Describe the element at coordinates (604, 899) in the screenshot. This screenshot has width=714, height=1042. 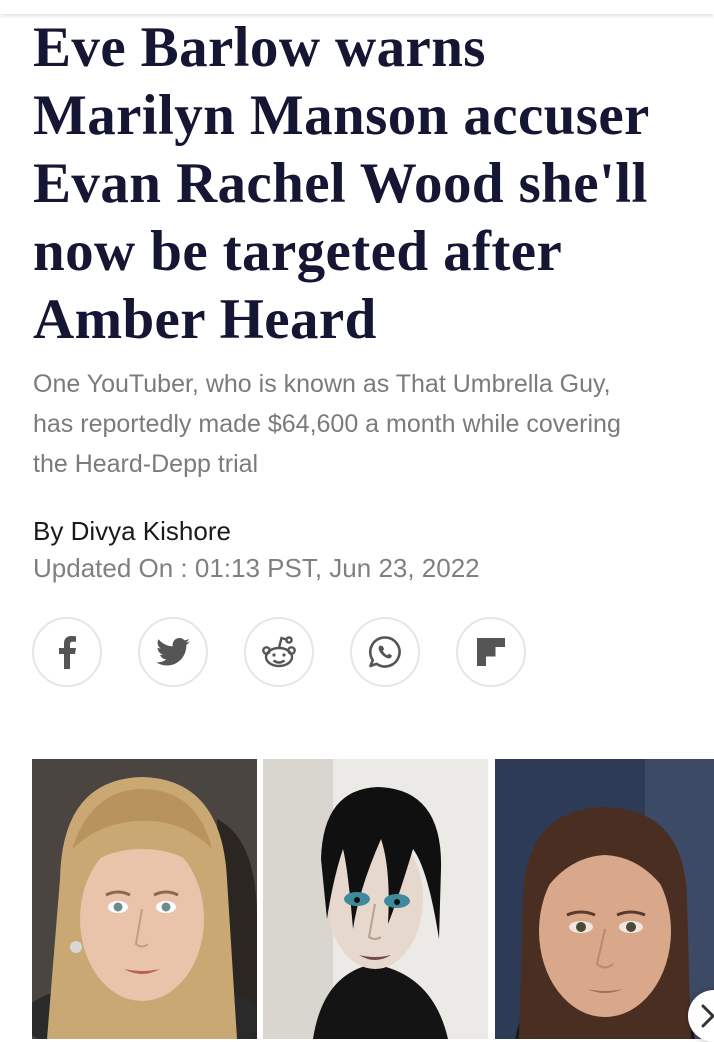
I see `evan-rachel-wood-photo` at that location.